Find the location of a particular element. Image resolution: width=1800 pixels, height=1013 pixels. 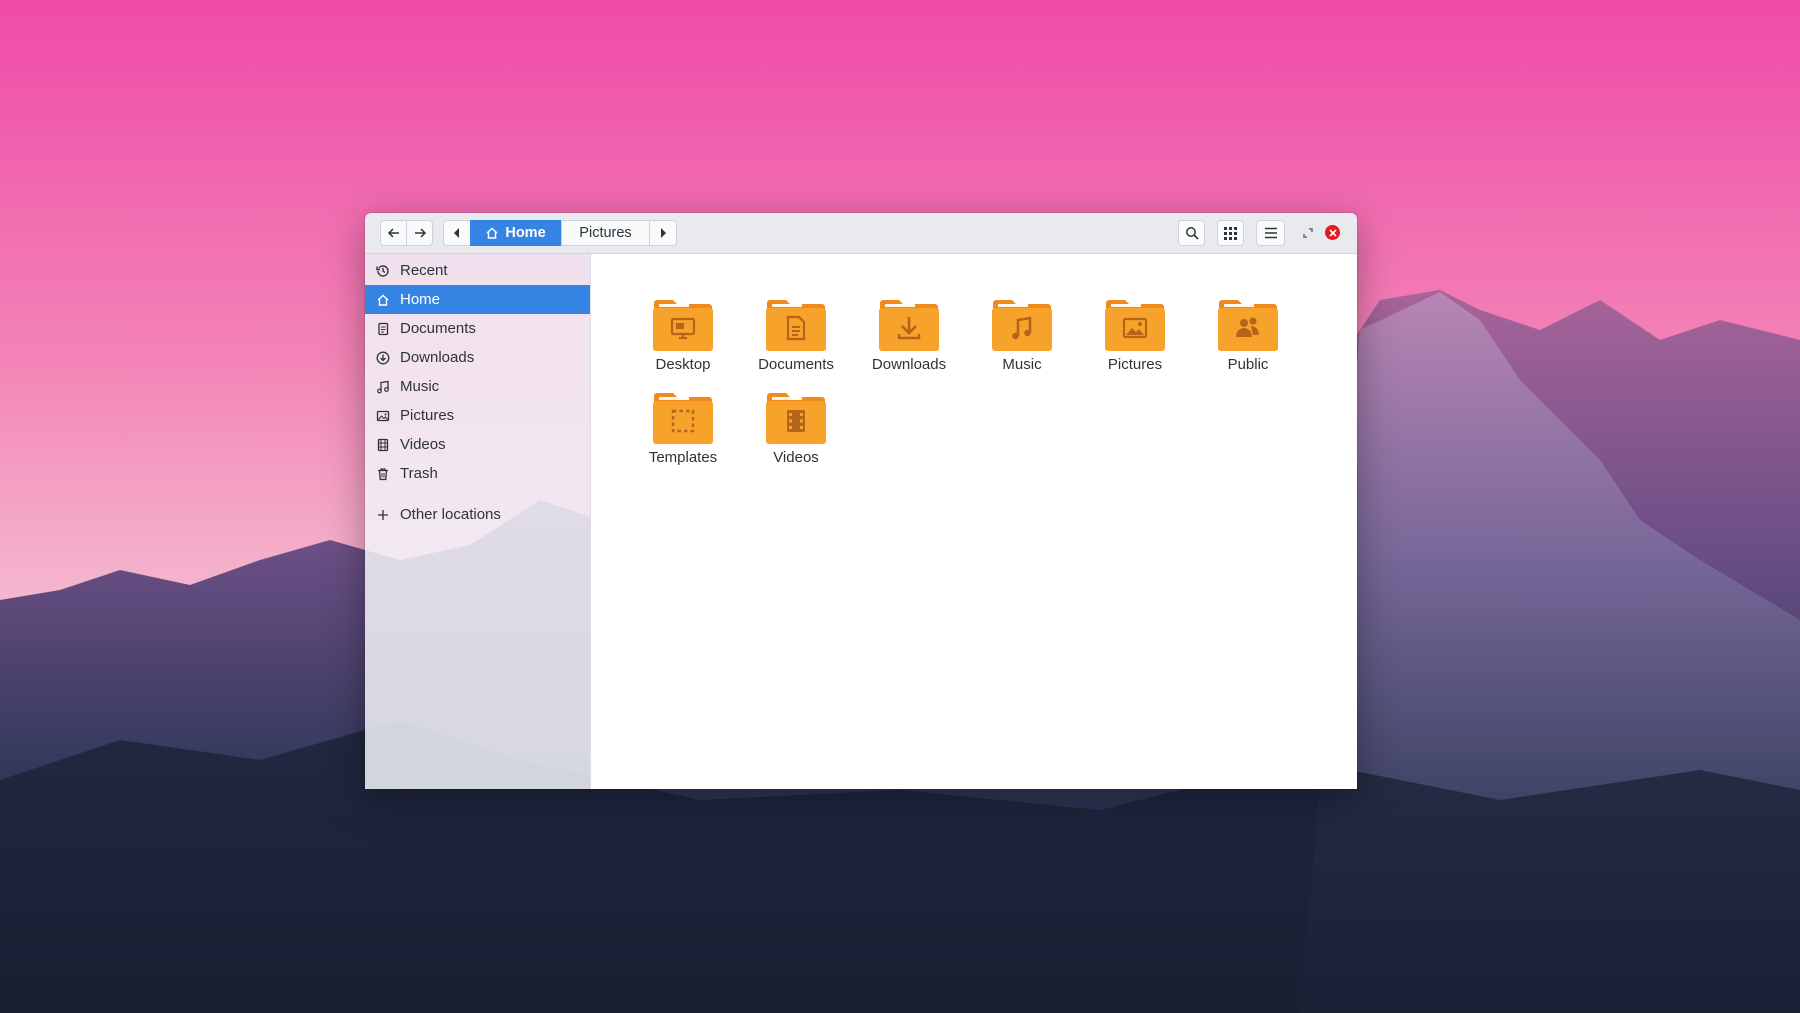

sidebar-item-label: Videos is located at coordinates (423, 444).